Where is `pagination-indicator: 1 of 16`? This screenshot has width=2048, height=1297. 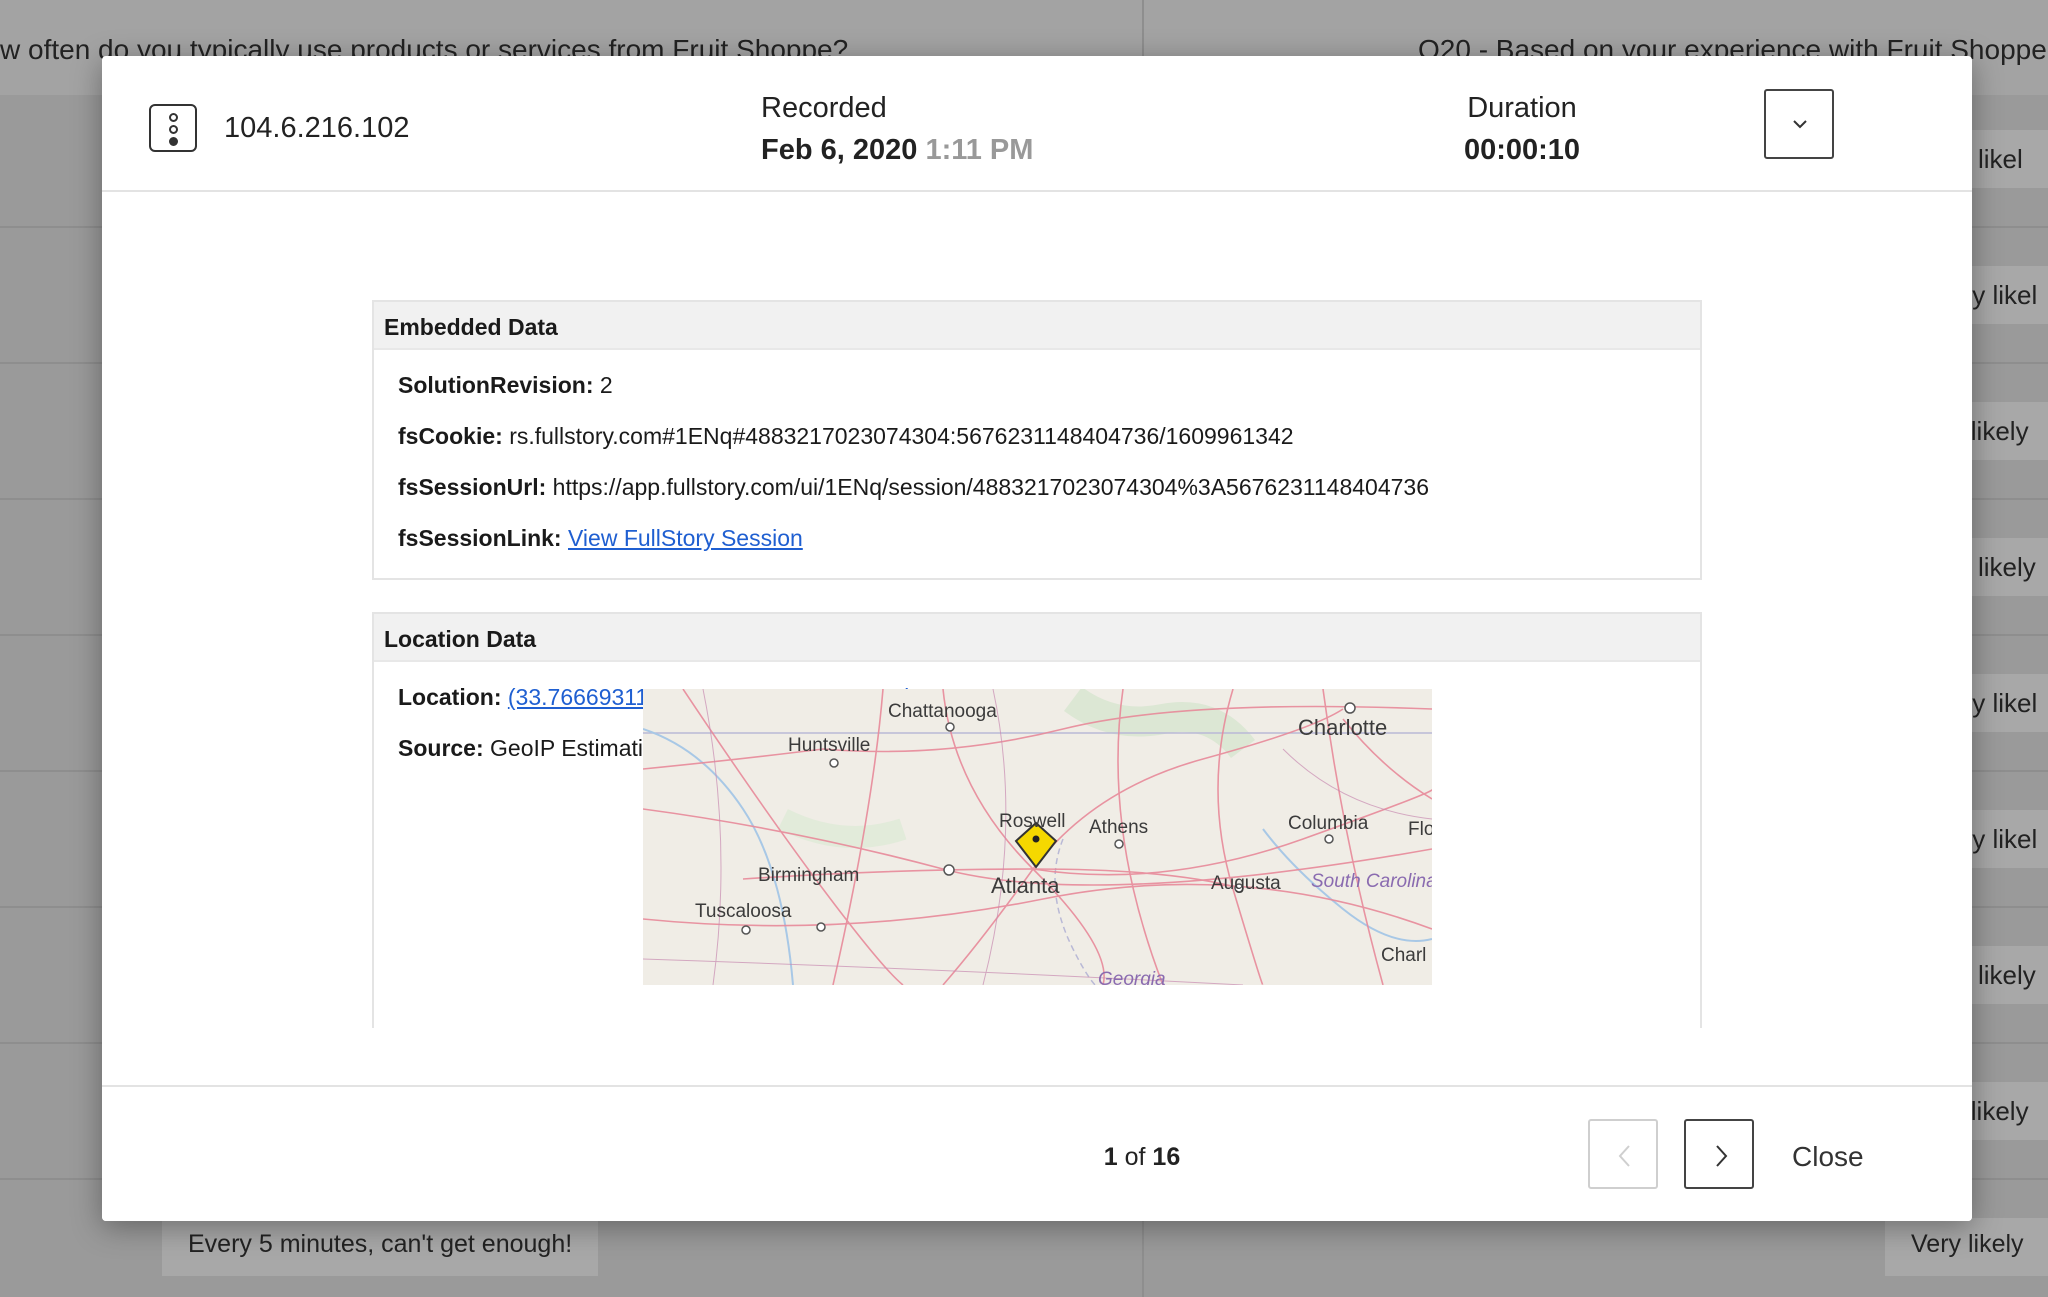
pagination-indicator: 1 of 16 is located at coordinates (1142, 1157).